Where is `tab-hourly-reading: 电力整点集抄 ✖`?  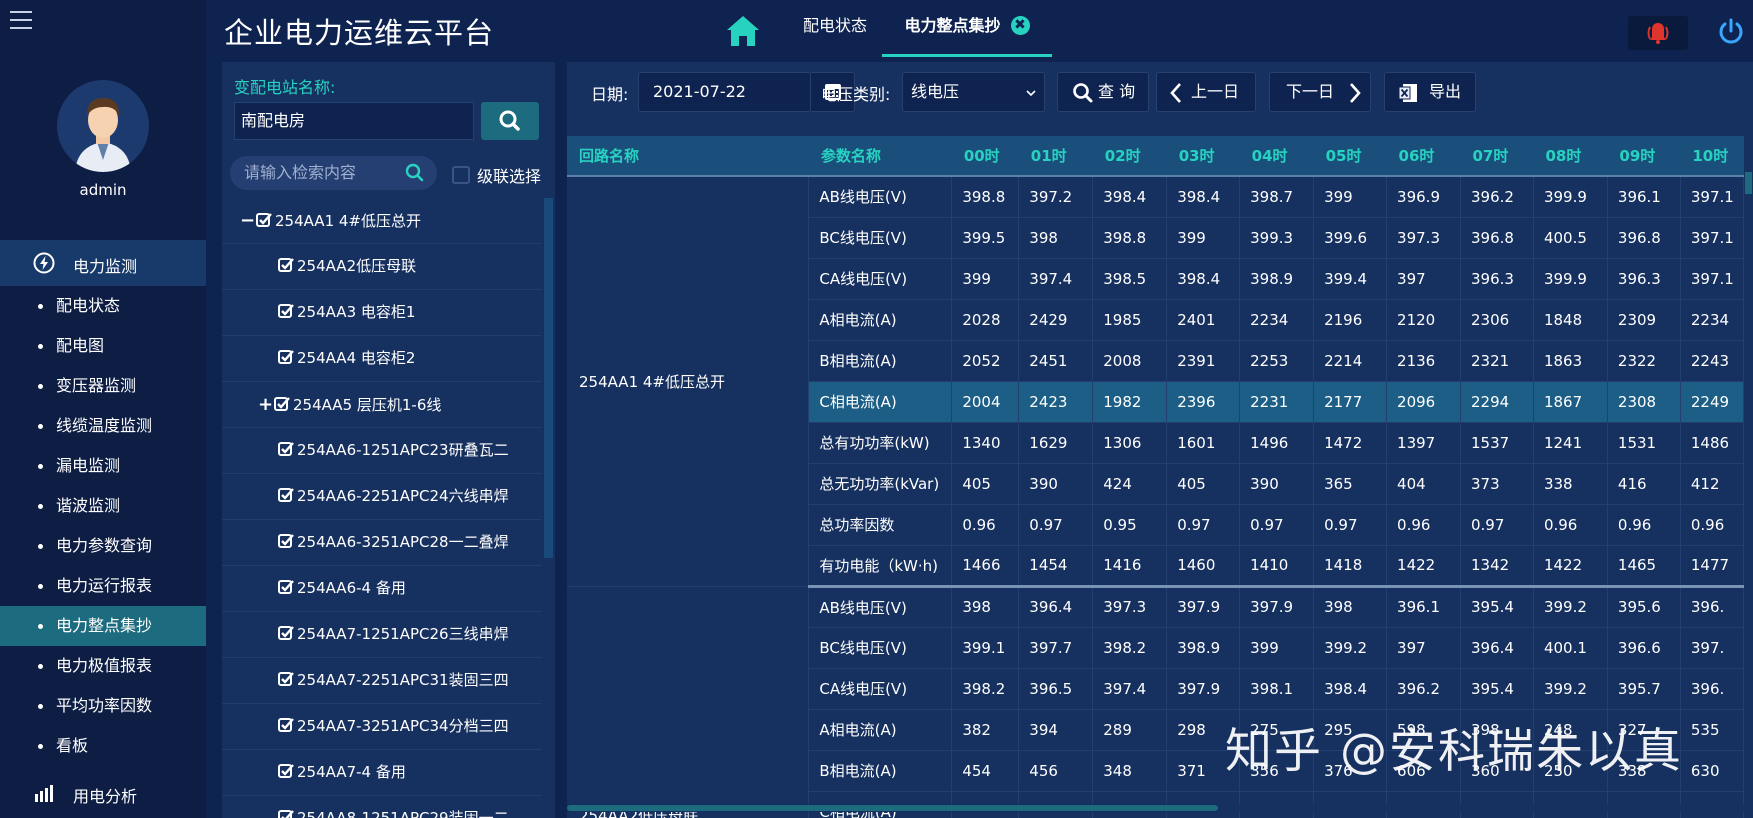 tab-hourly-reading: 电力整点集抄 ✖ is located at coordinates (967, 28).